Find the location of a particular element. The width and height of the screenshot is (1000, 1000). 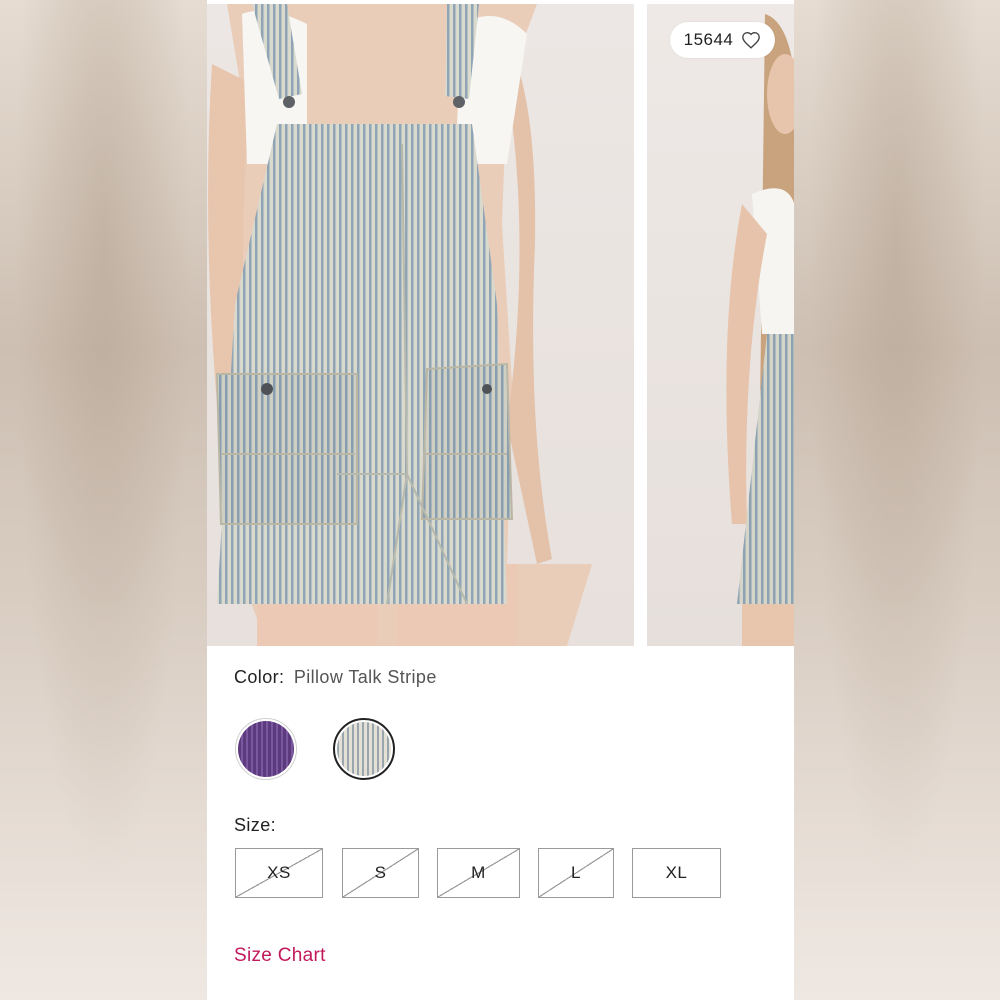

color-selector-label: Color: Pillow Talk Stripe is located at coordinates (335, 677).